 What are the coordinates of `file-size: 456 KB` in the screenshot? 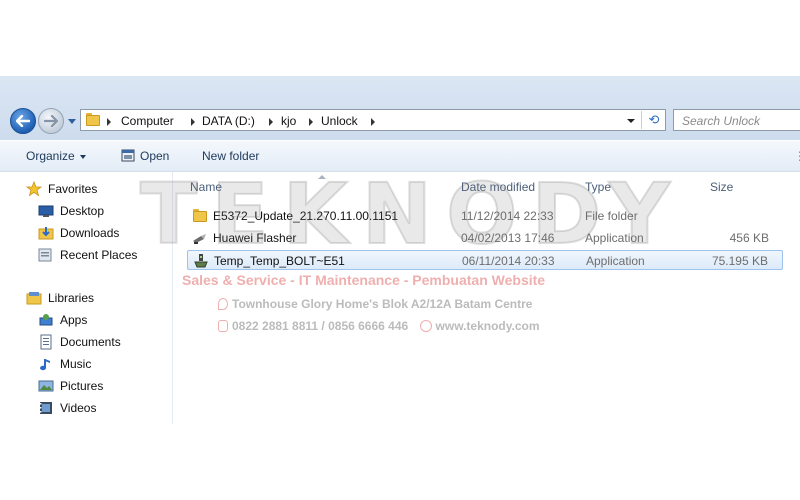 It's located at (749, 238).